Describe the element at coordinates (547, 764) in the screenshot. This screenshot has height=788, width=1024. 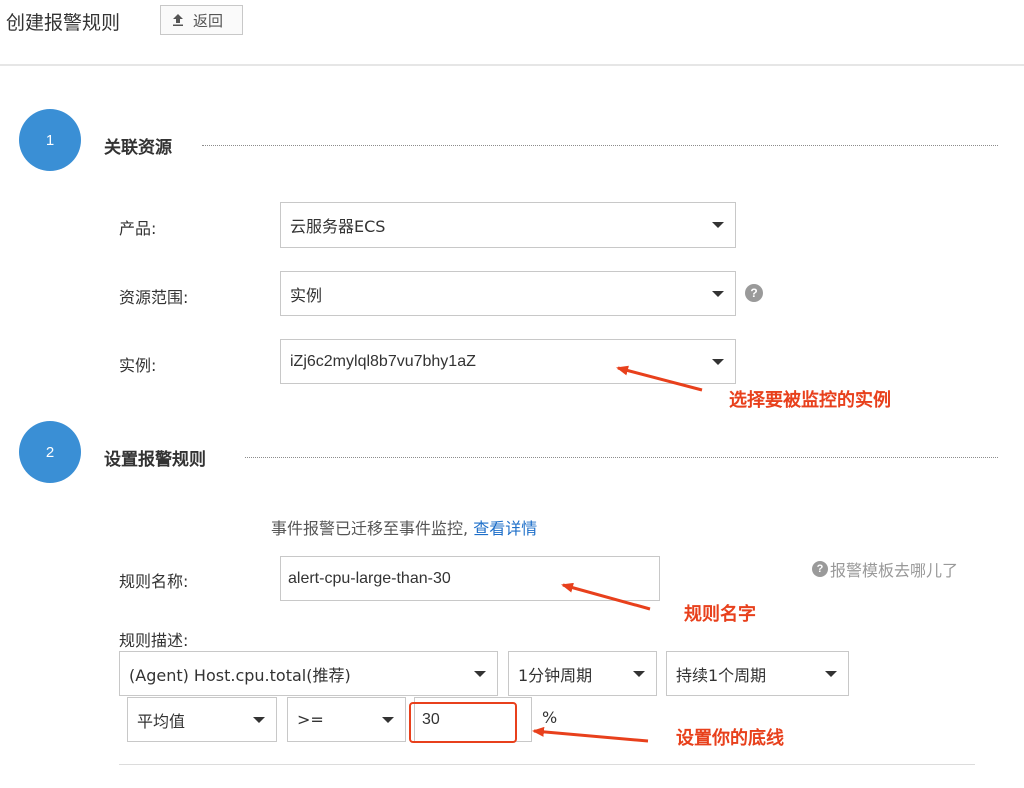
I see `section-divider` at that location.